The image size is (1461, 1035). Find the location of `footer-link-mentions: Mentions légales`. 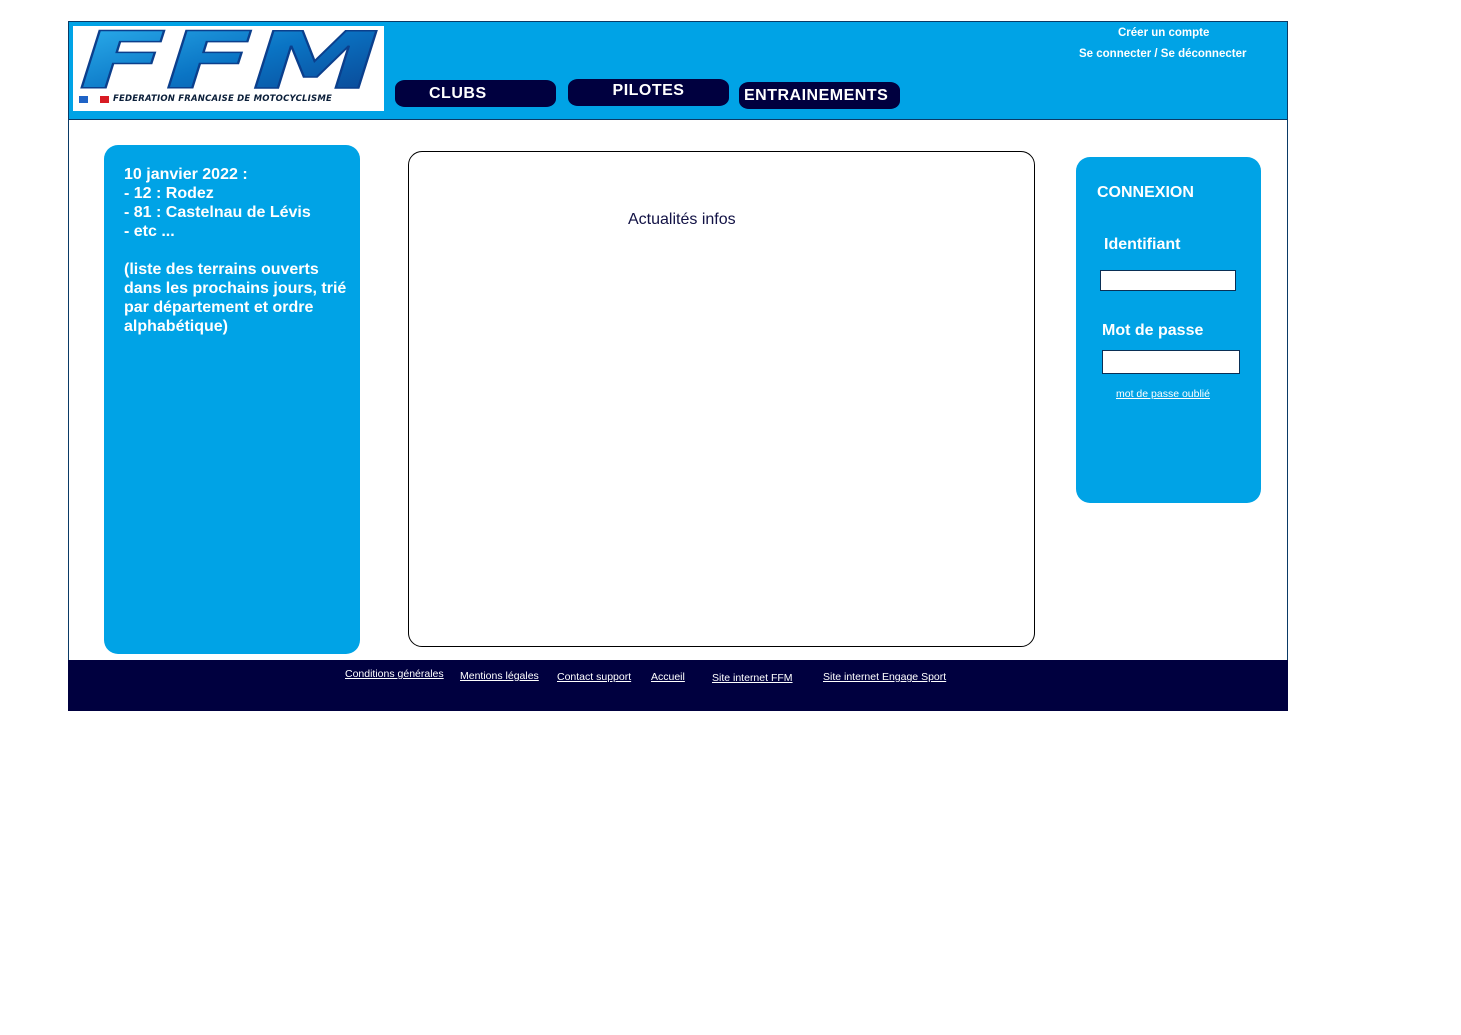

footer-link-mentions: Mentions légales is located at coordinates (499, 676).